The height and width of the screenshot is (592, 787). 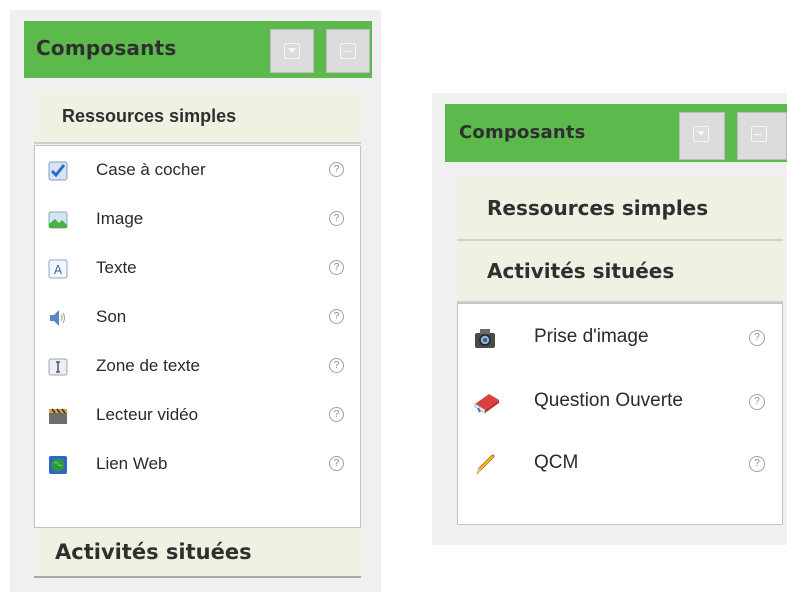 What do you see at coordinates (58, 171) in the screenshot?
I see `checkbox-icon` at bounding box center [58, 171].